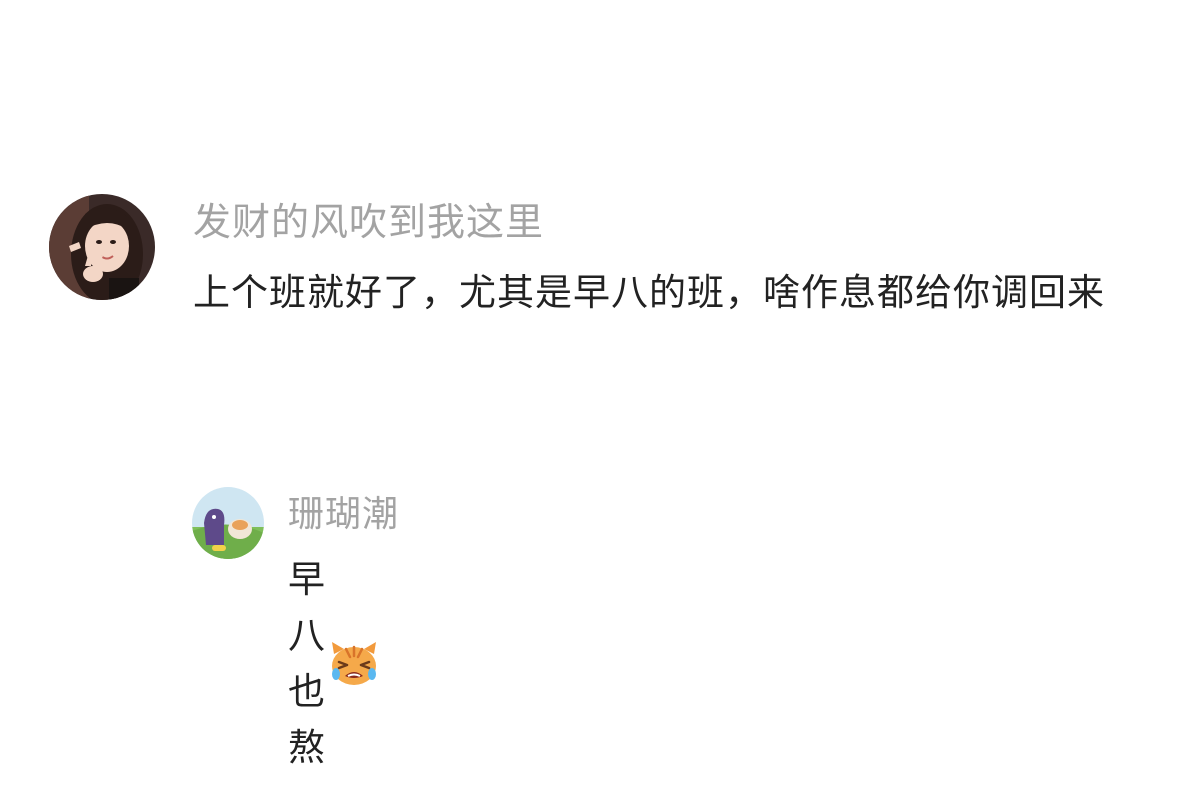  I want to click on reply-content: 早八也熬, so click(334, 664).